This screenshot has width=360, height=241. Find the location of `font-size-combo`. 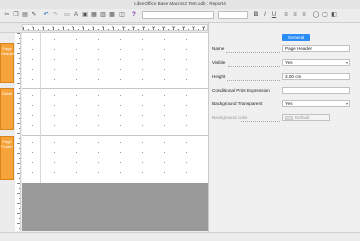

font-size-combo is located at coordinates (233, 15).